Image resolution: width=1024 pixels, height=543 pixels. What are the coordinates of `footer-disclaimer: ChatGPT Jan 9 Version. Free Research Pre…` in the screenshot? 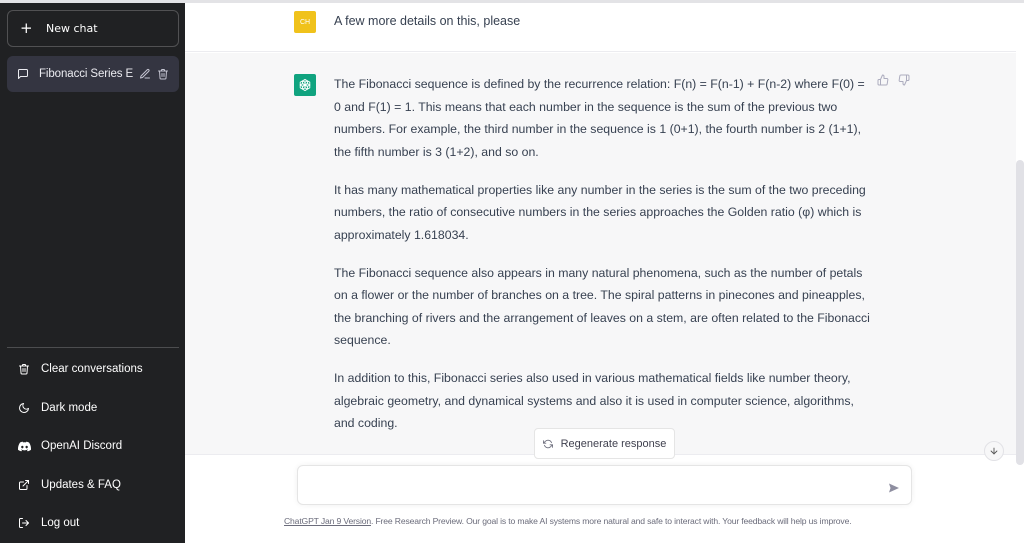 It's located at (568, 521).